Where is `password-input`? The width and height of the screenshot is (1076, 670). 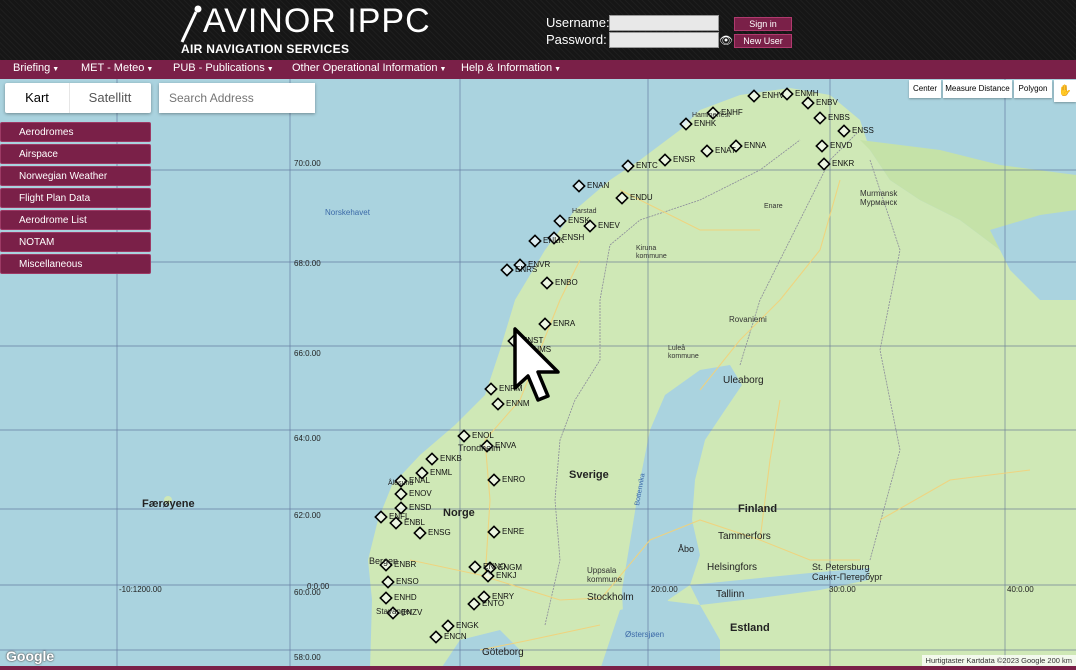
password-input is located at coordinates (664, 40).